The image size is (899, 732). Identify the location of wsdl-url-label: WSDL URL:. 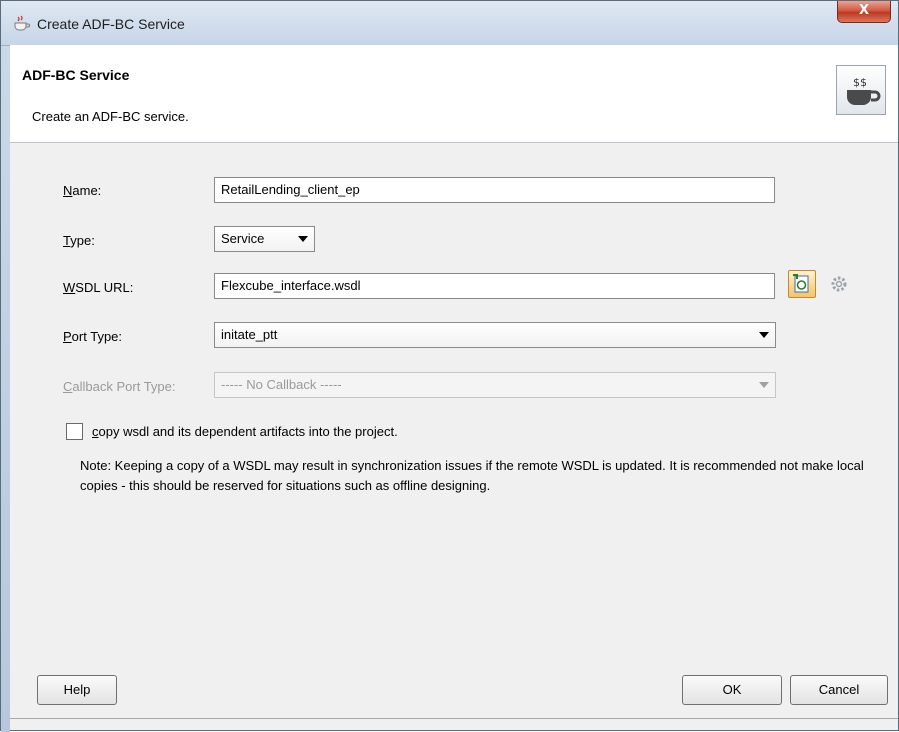
(98, 287).